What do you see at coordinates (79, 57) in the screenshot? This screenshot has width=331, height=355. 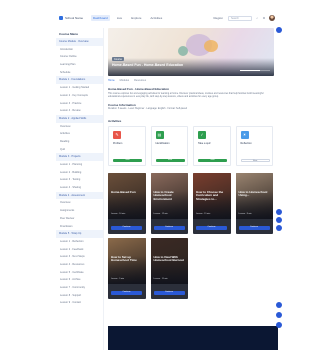 I see `sidebar-item: Course Outline` at bounding box center [79, 57].